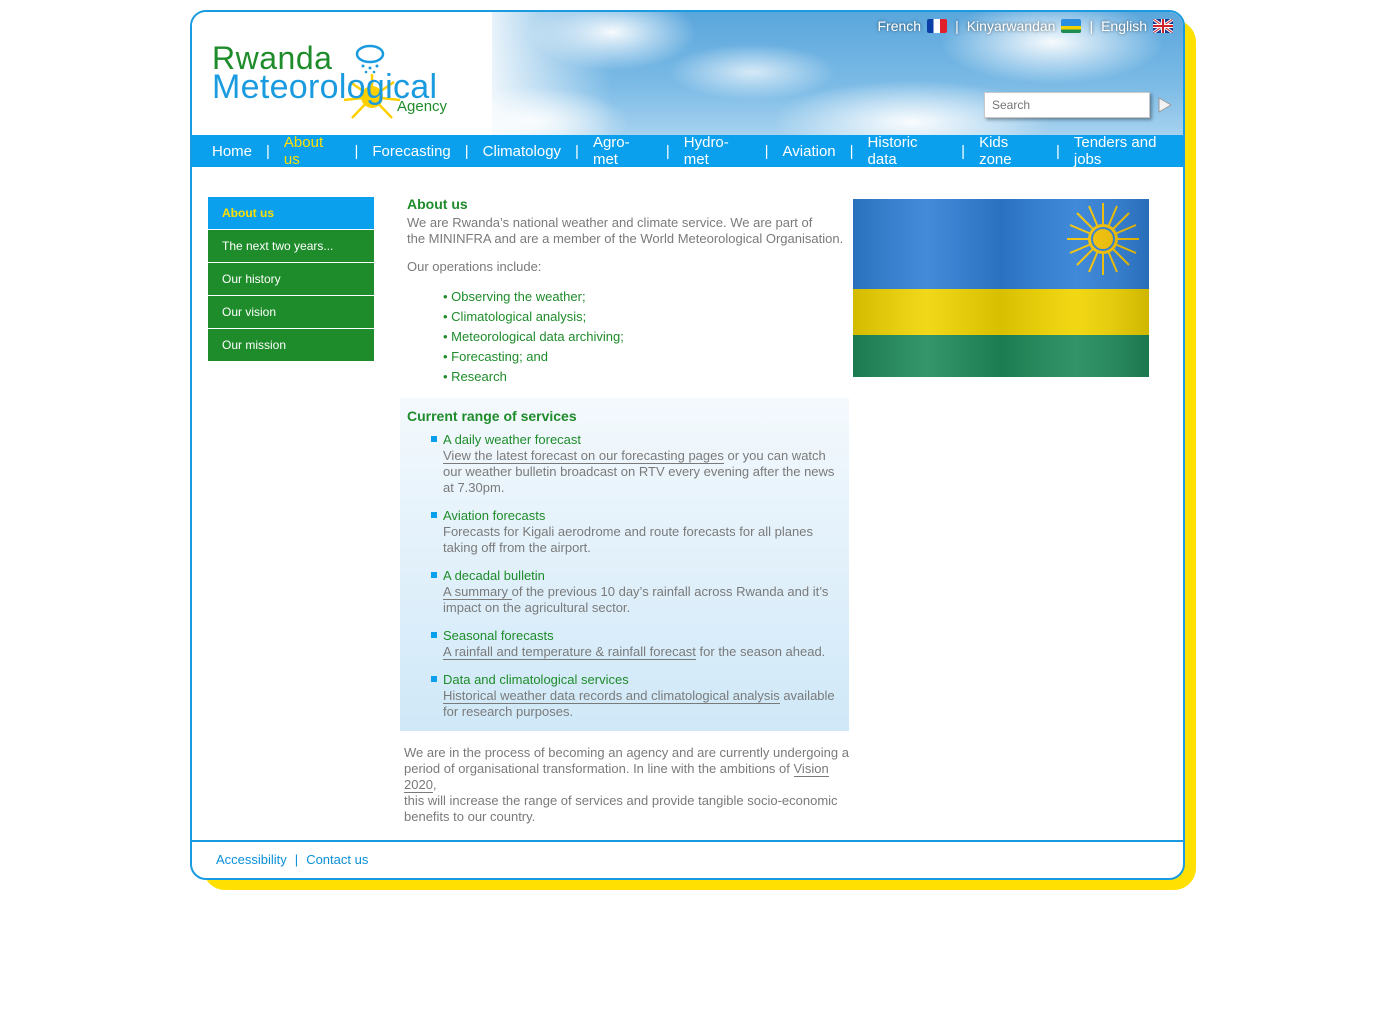  Describe the element at coordinates (809, 151) in the screenshot. I see `nav-aviation: Aviation` at that location.